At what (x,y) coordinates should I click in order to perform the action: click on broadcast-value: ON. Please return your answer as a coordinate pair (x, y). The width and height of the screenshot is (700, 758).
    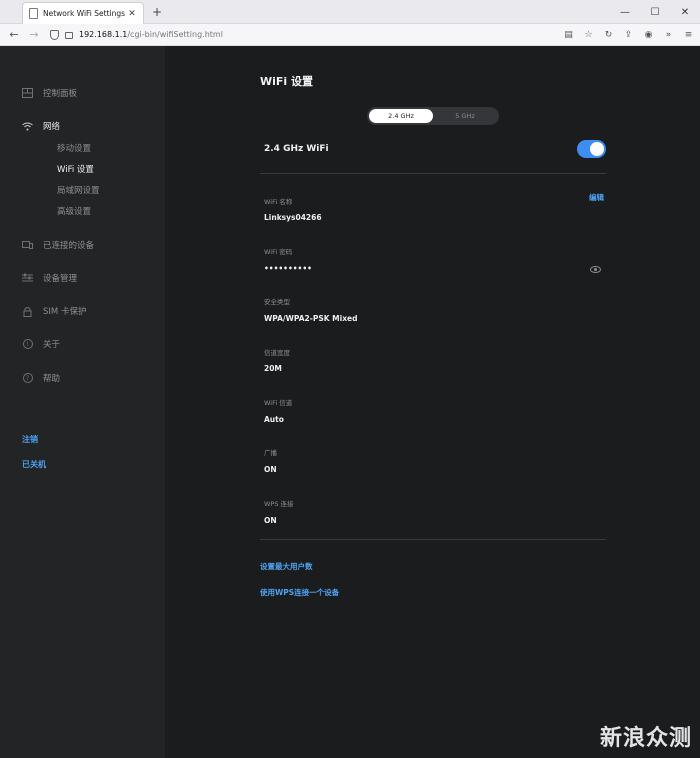
    Looking at the image, I should click on (270, 469).